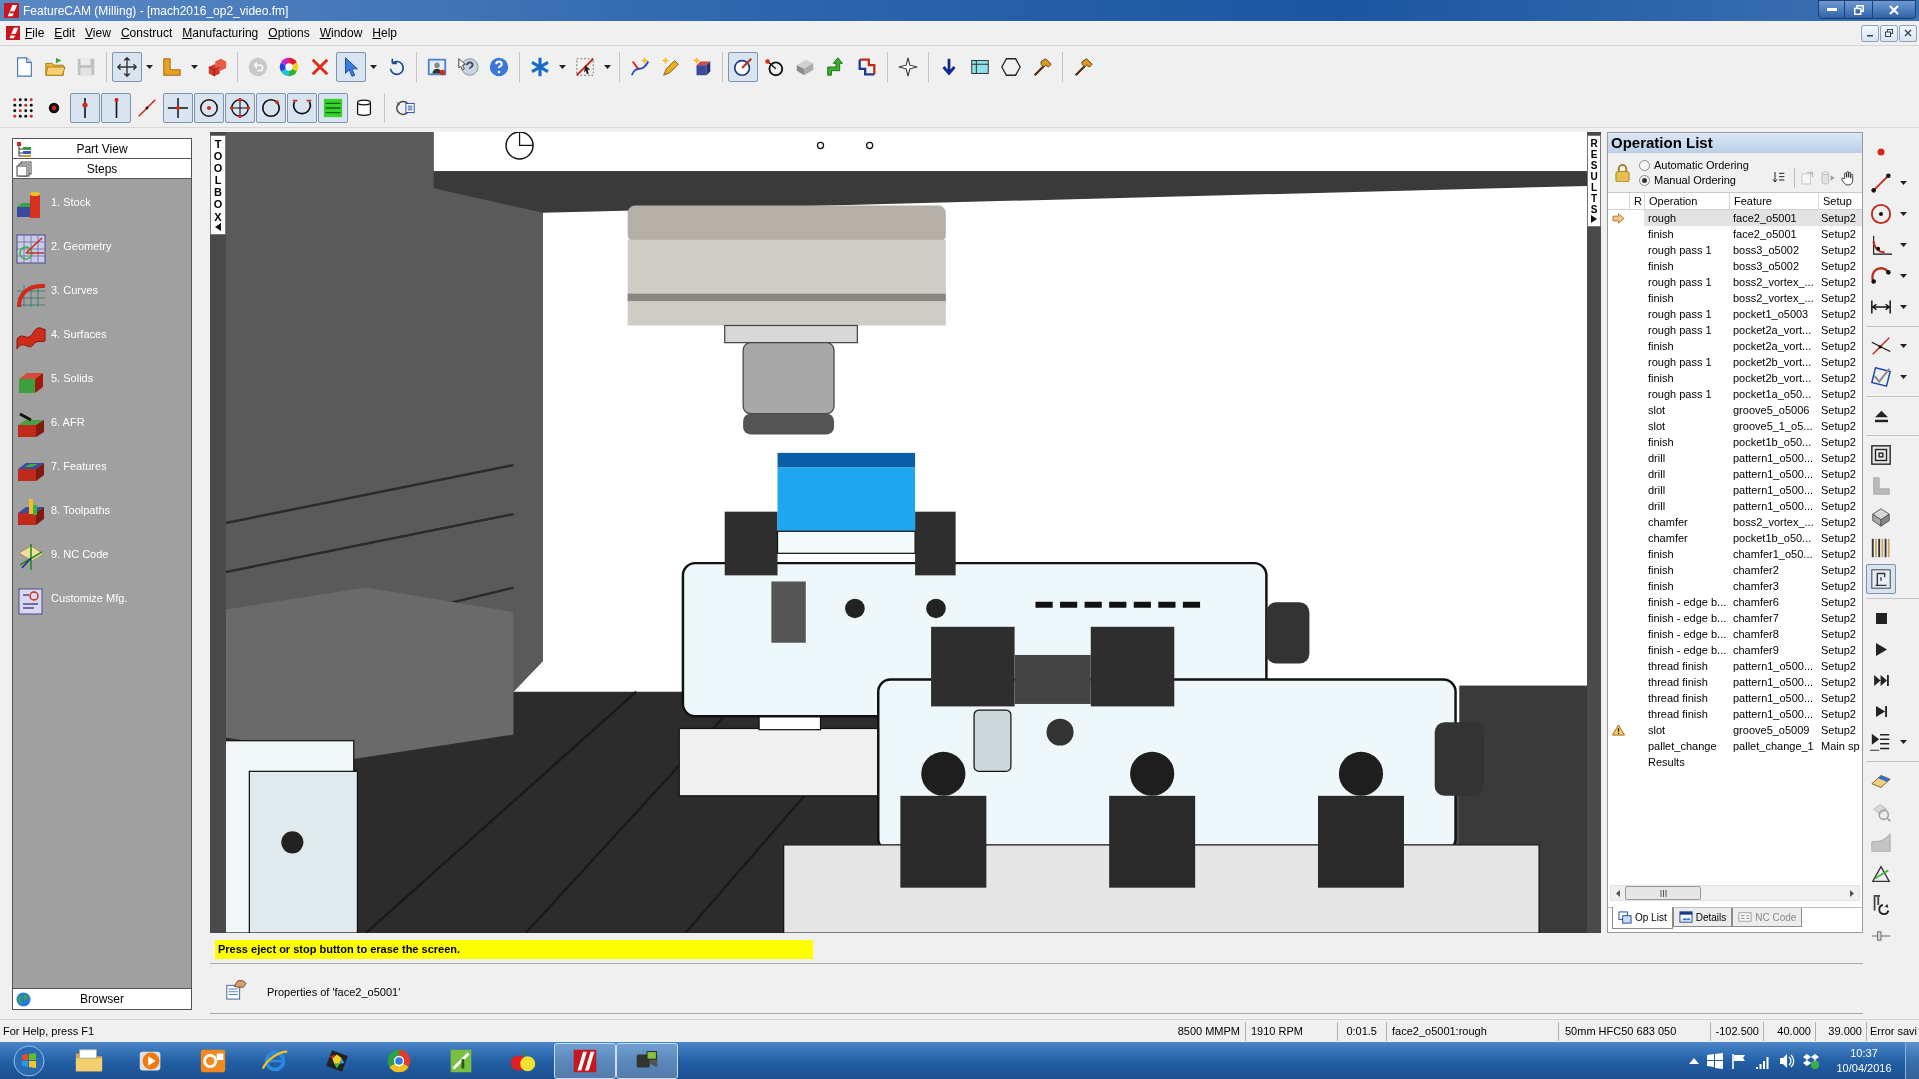 This screenshot has width=1919, height=1079. What do you see at coordinates (743, 67) in the screenshot?
I see `gauge-needle-button` at bounding box center [743, 67].